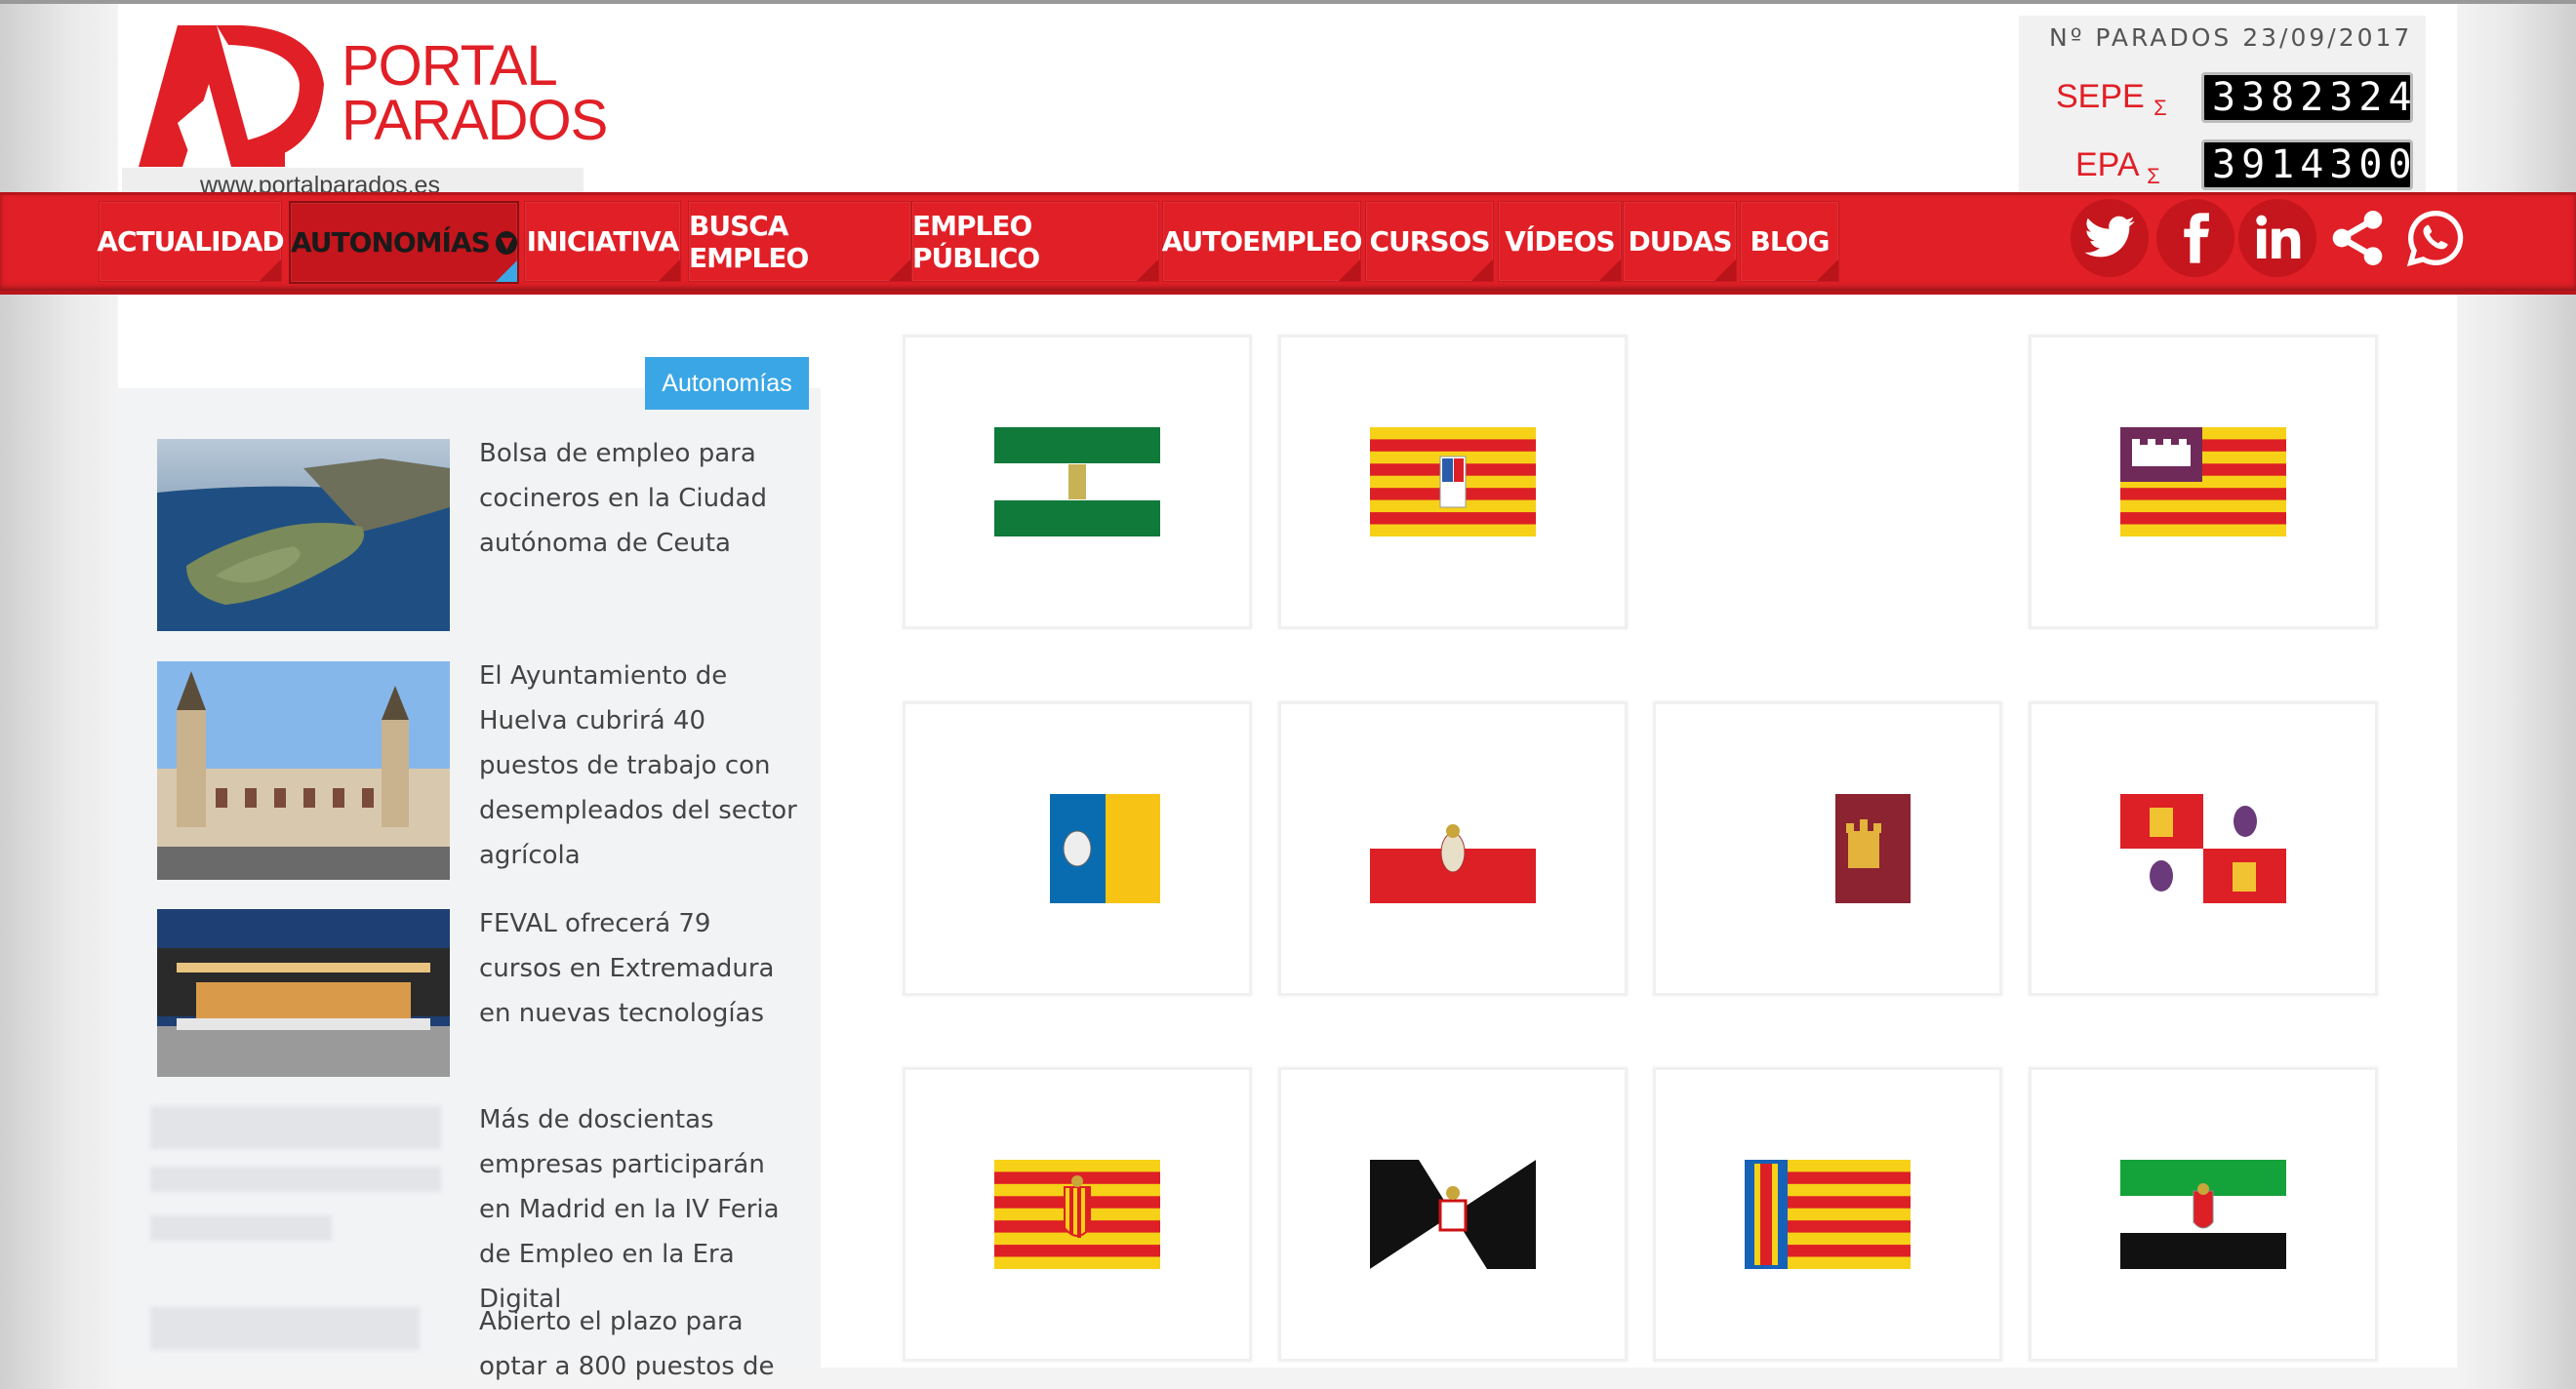 This screenshot has height=1389, width=2576. What do you see at coordinates (2327, 37) in the screenshot?
I see `counter-date: 23/09/2017` at bounding box center [2327, 37].